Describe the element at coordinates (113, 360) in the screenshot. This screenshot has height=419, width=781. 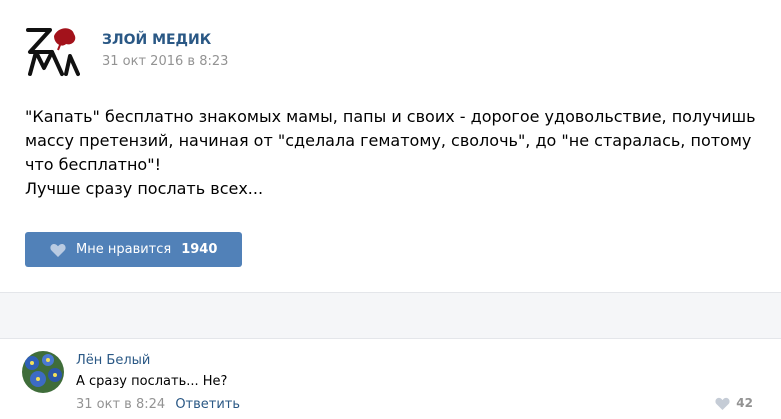
I see `comment-author: Лён Белый` at that location.